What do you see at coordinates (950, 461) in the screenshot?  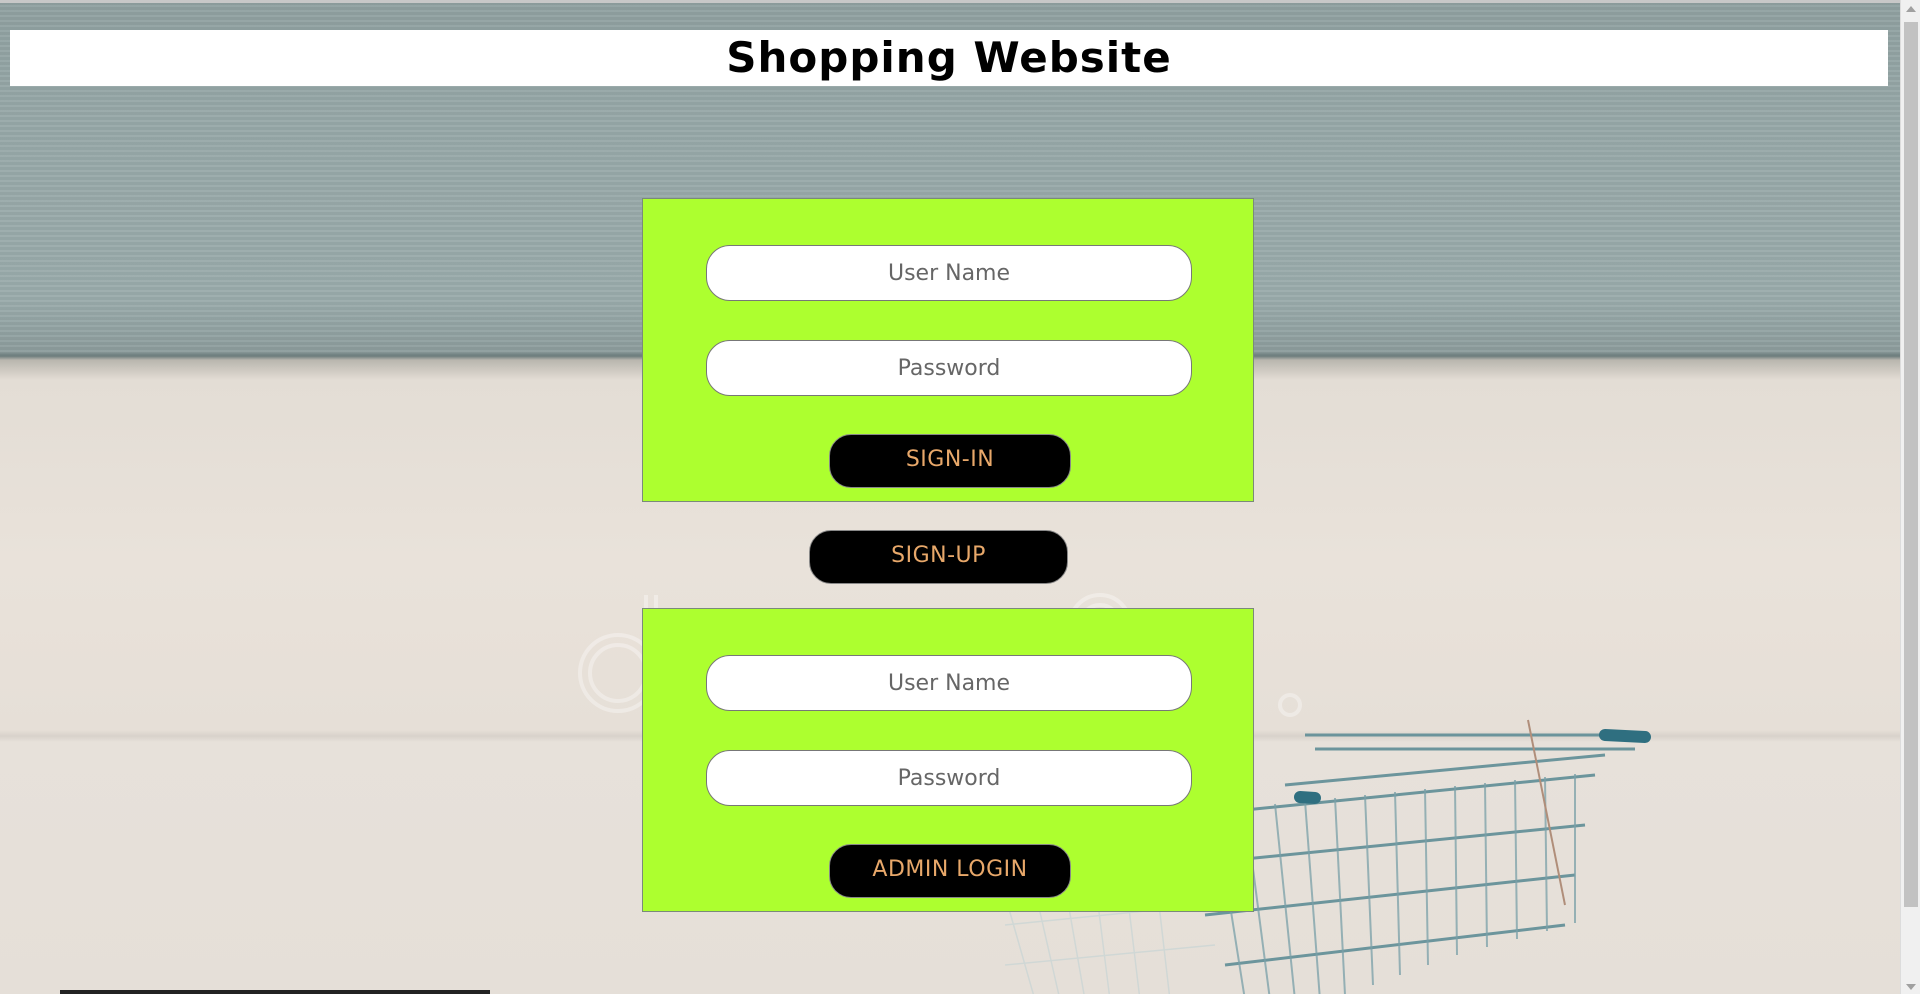 I see `sign-in-button: SIGN-IN` at bounding box center [950, 461].